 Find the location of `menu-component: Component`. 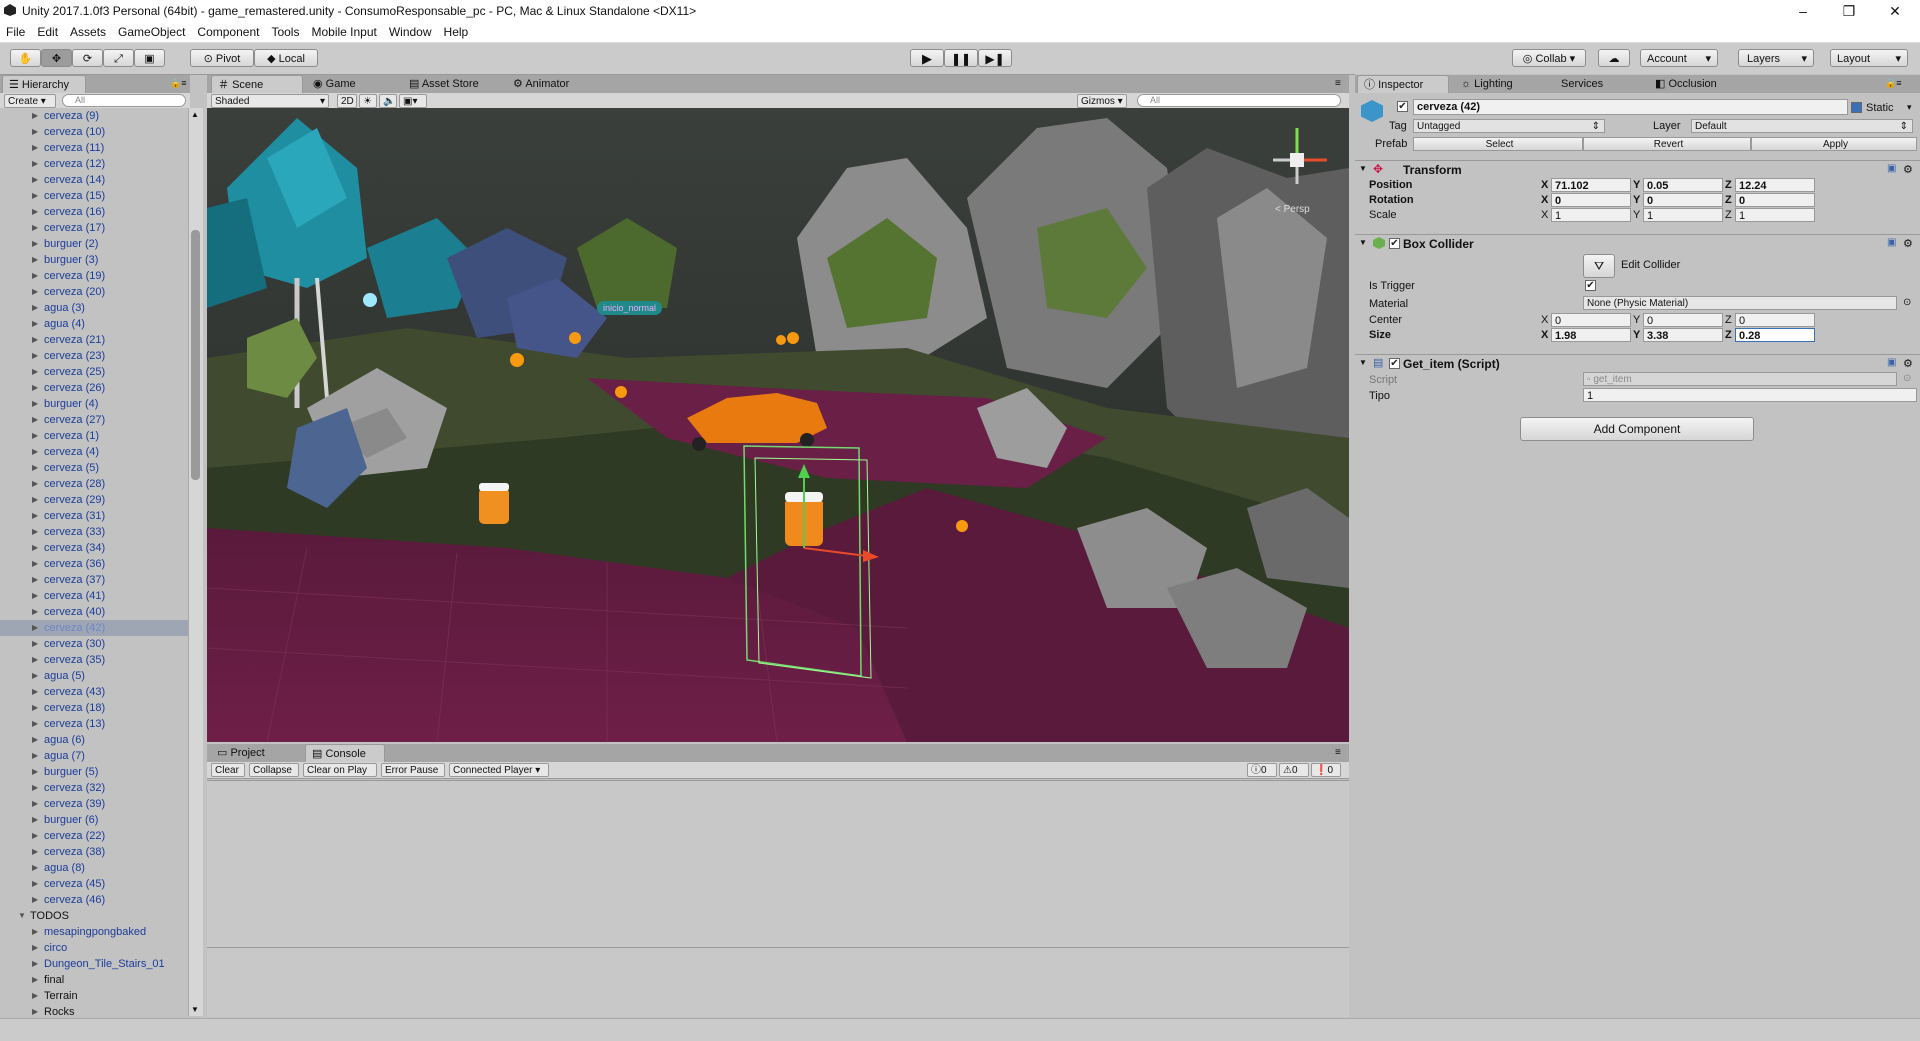

menu-component: Component is located at coordinates (228, 32).